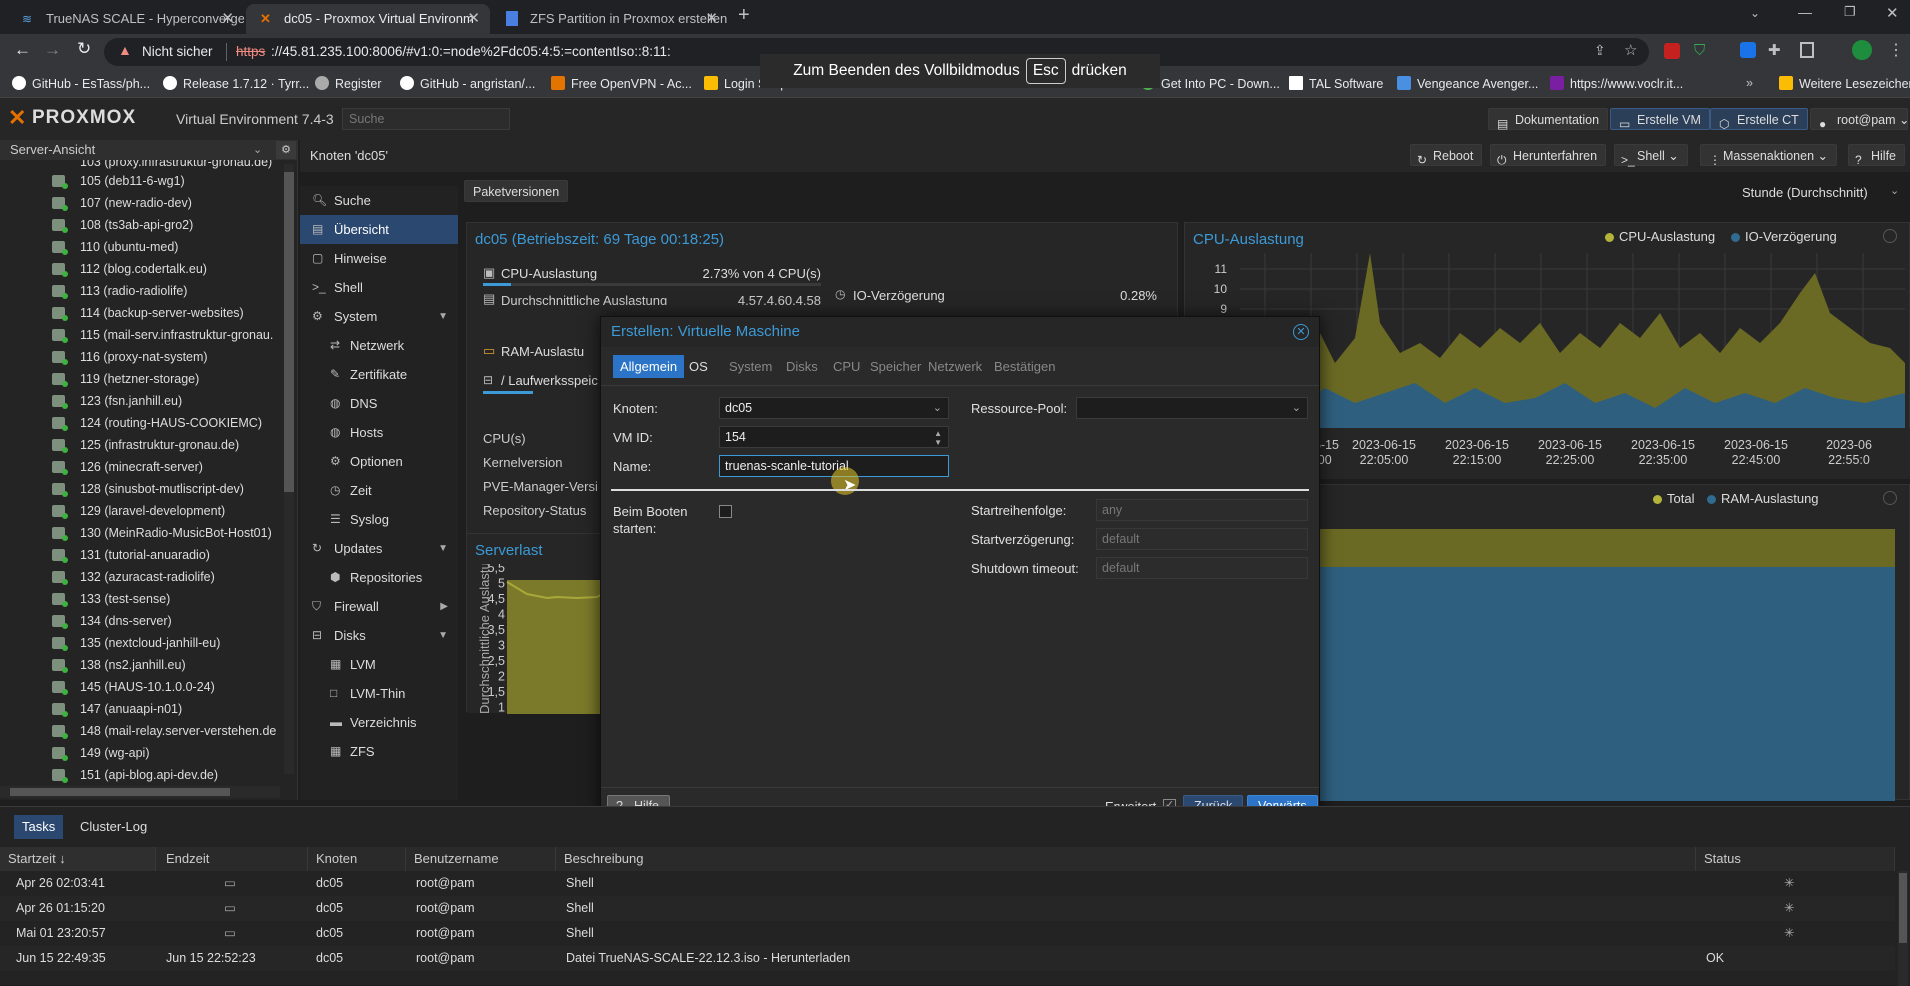 This screenshot has height=986, width=1910. Describe the element at coordinates (1446, 155) in the screenshot. I see `reboot-button: ↻ Reboot` at that location.